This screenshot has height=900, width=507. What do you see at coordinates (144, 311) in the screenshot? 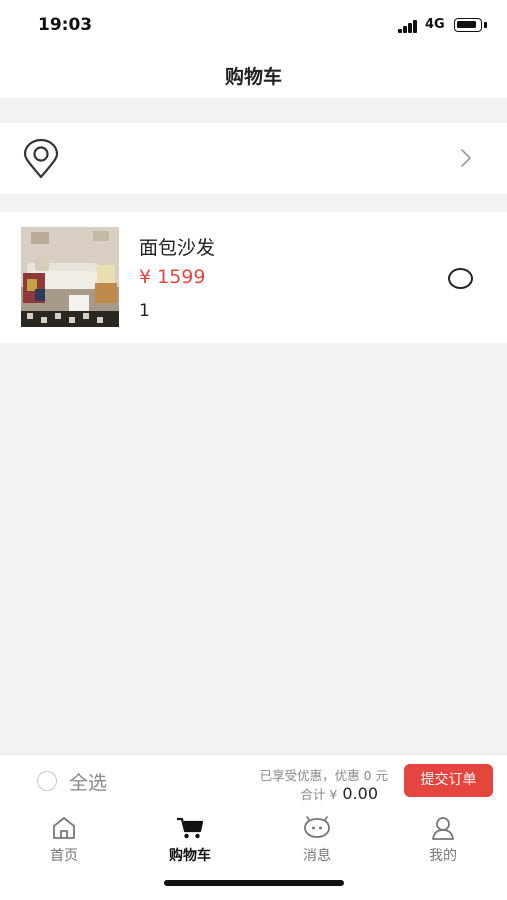
I see `product-quantity: 1` at bounding box center [144, 311].